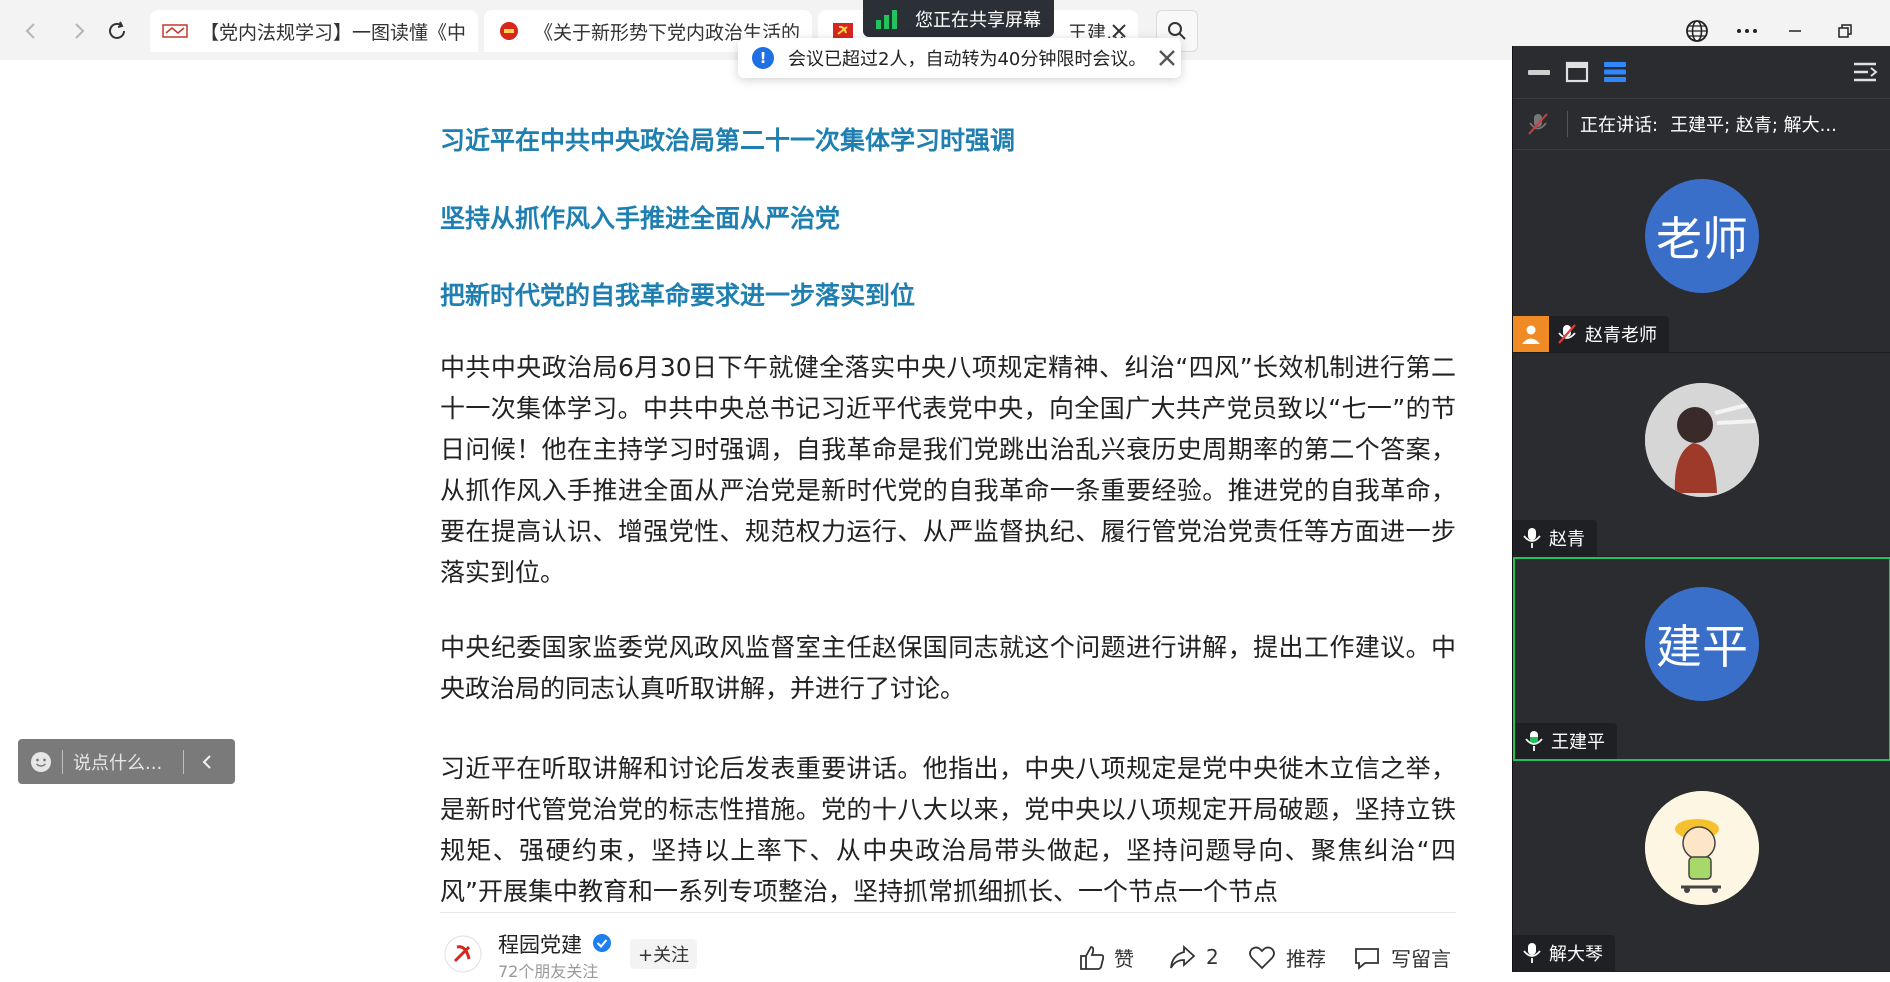  Describe the element at coordinates (1578, 742) in the screenshot. I see `participant-name: 王建平` at that location.